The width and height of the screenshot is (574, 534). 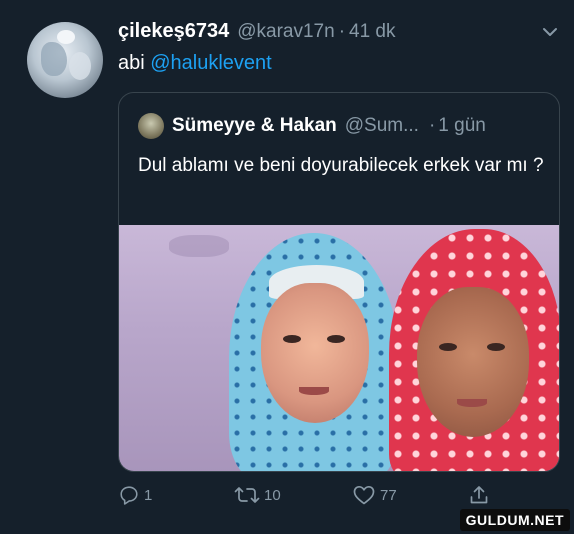 What do you see at coordinates (372, 32) in the screenshot?
I see `timestamp: 41 dk` at bounding box center [372, 32].